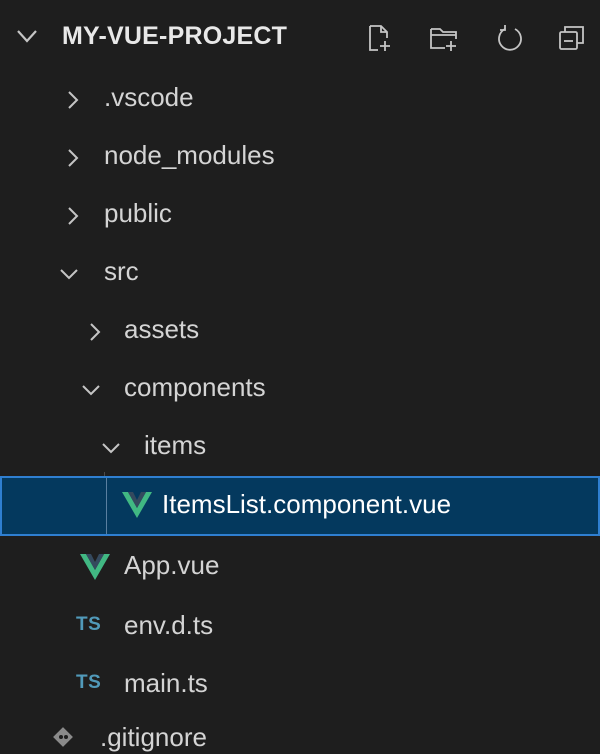  Describe the element at coordinates (300, 331) in the screenshot. I see `tree-item-assets: assets` at that location.